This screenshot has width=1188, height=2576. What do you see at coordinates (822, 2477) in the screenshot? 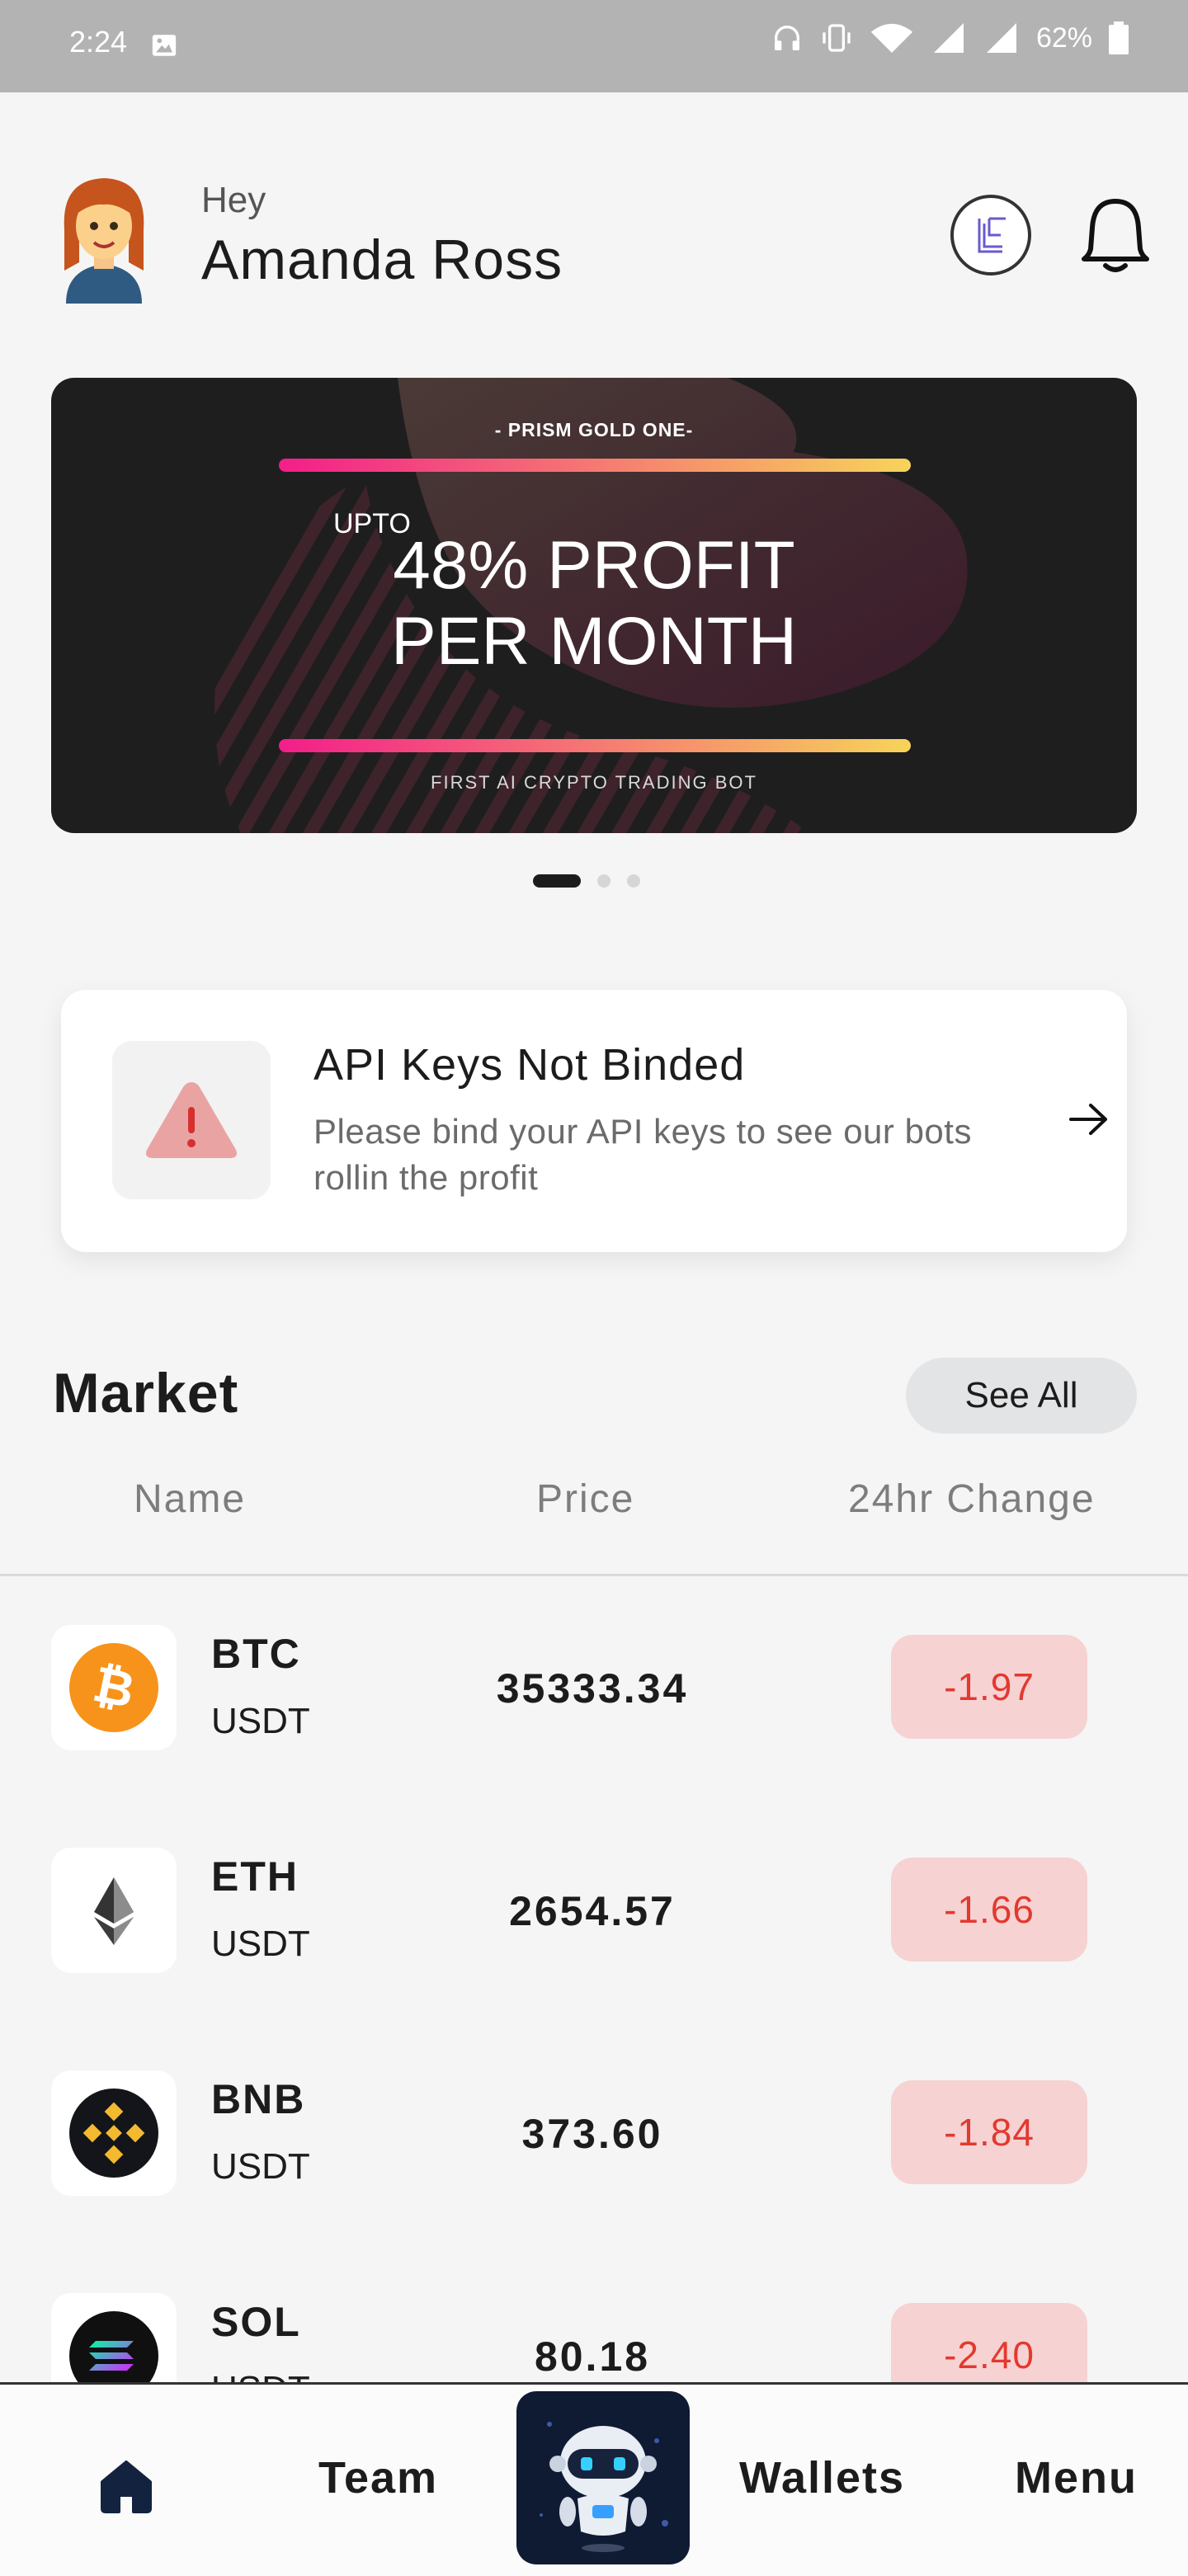
I see `nav-wallets: Wallets` at bounding box center [822, 2477].